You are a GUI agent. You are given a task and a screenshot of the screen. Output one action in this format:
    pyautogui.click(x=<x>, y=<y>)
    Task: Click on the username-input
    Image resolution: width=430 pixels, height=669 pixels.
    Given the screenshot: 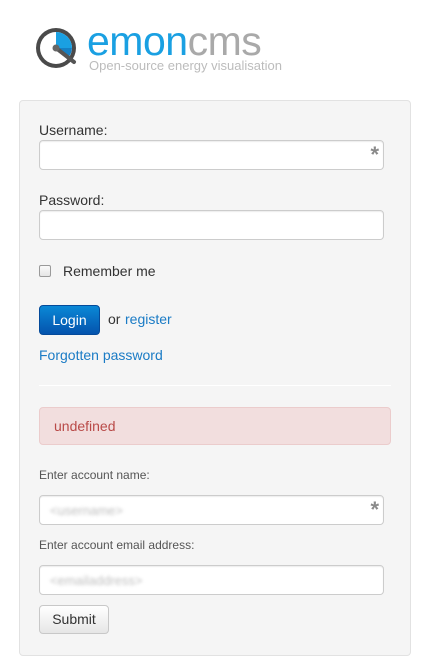 What is the action you would take?
    pyautogui.click(x=211, y=155)
    